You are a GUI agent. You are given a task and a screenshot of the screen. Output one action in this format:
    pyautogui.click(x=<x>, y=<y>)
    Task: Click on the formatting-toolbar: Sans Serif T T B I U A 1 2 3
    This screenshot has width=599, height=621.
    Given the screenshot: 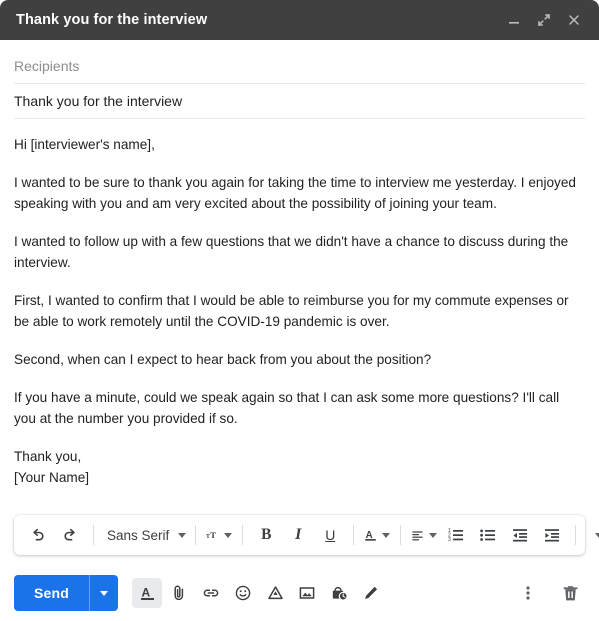 What is the action you would take?
    pyautogui.click(x=306, y=535)
    